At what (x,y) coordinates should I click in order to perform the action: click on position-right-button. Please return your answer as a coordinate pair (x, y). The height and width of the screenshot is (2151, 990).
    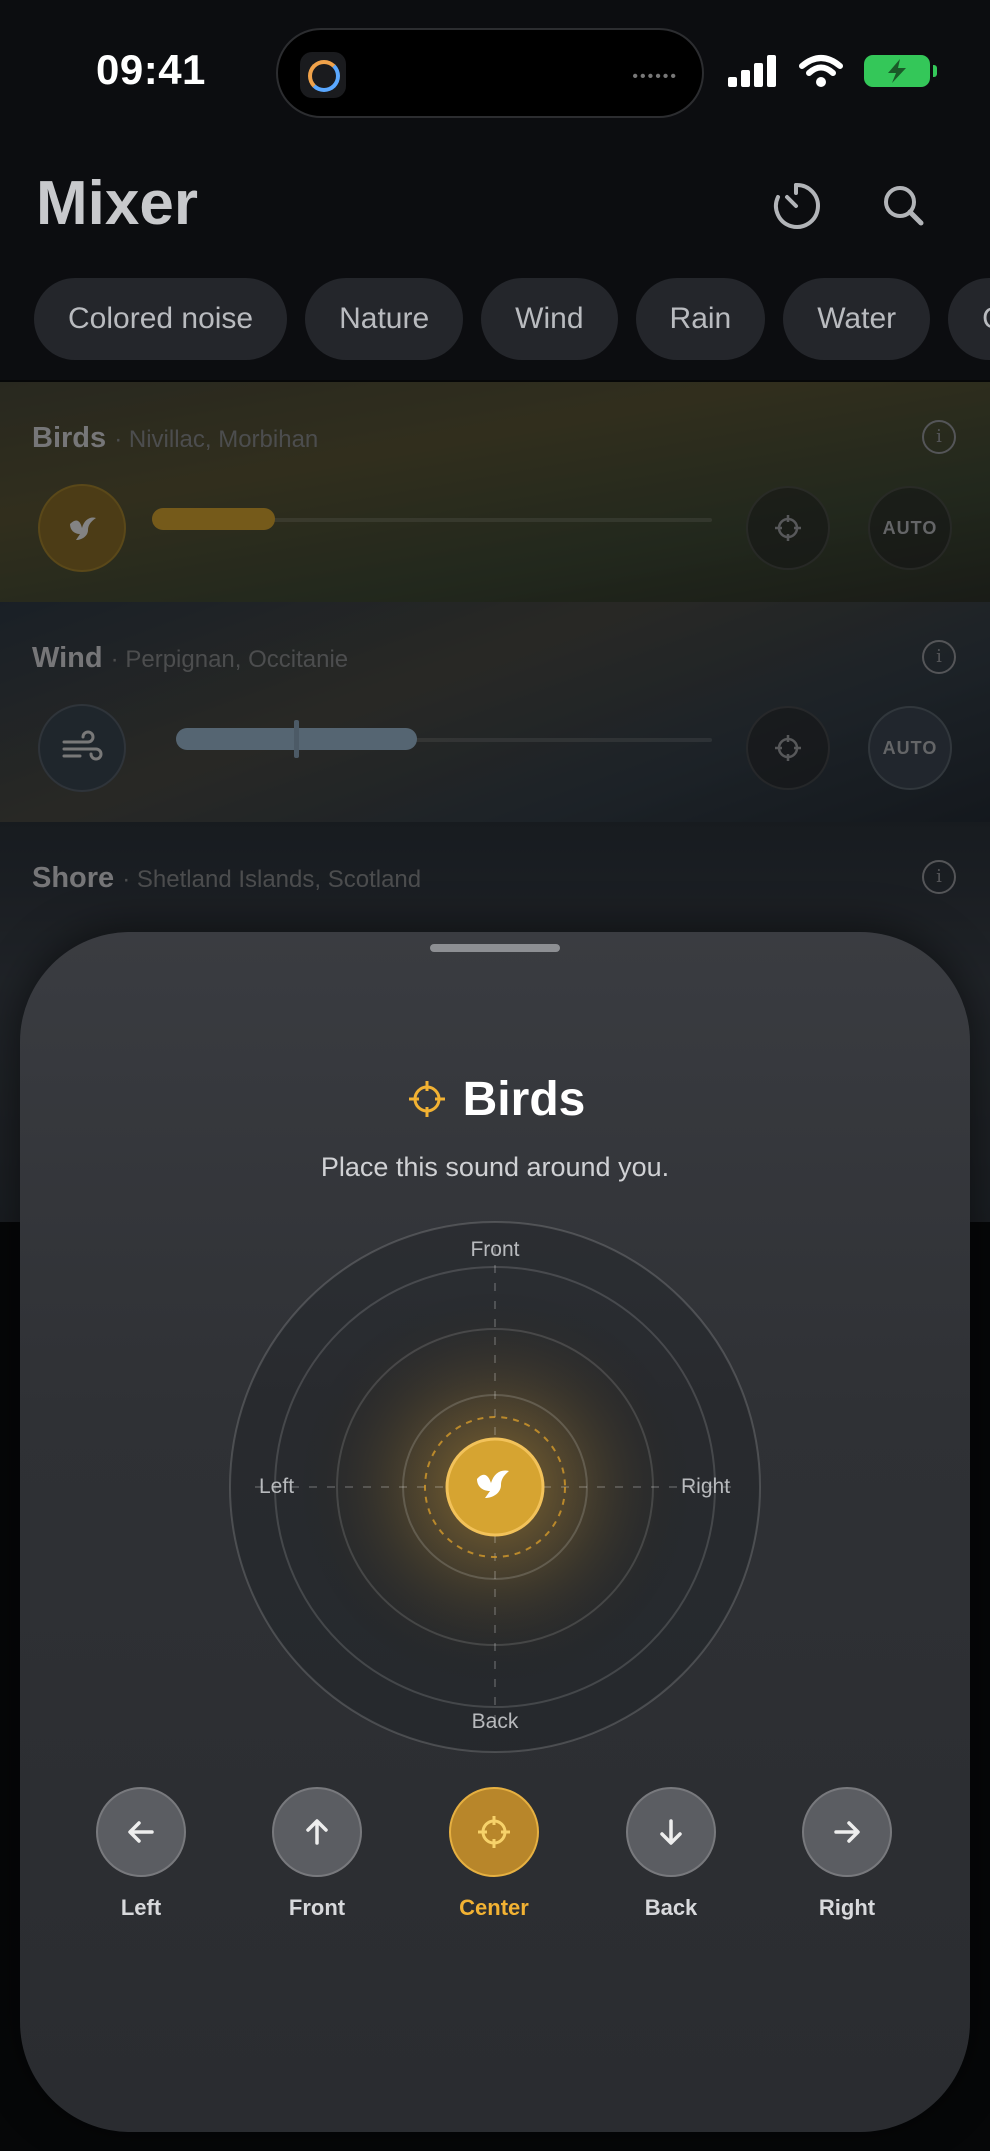
    Looking at the image, I should click on (847, 1832).